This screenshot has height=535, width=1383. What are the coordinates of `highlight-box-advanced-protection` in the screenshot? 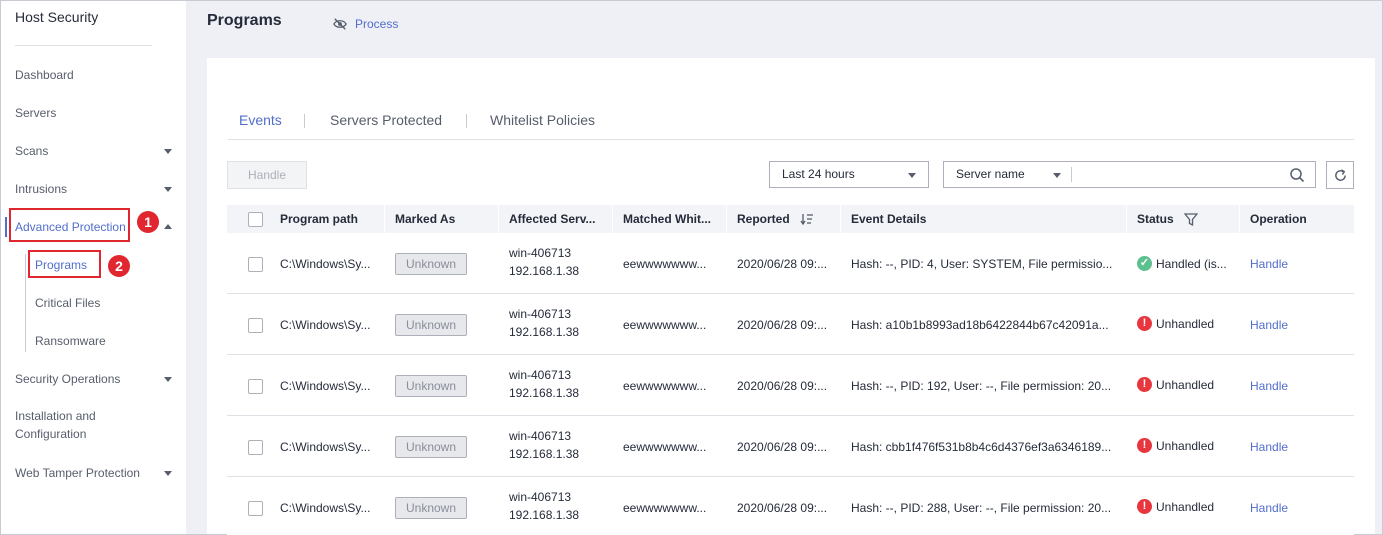 It's located at (69, 225).